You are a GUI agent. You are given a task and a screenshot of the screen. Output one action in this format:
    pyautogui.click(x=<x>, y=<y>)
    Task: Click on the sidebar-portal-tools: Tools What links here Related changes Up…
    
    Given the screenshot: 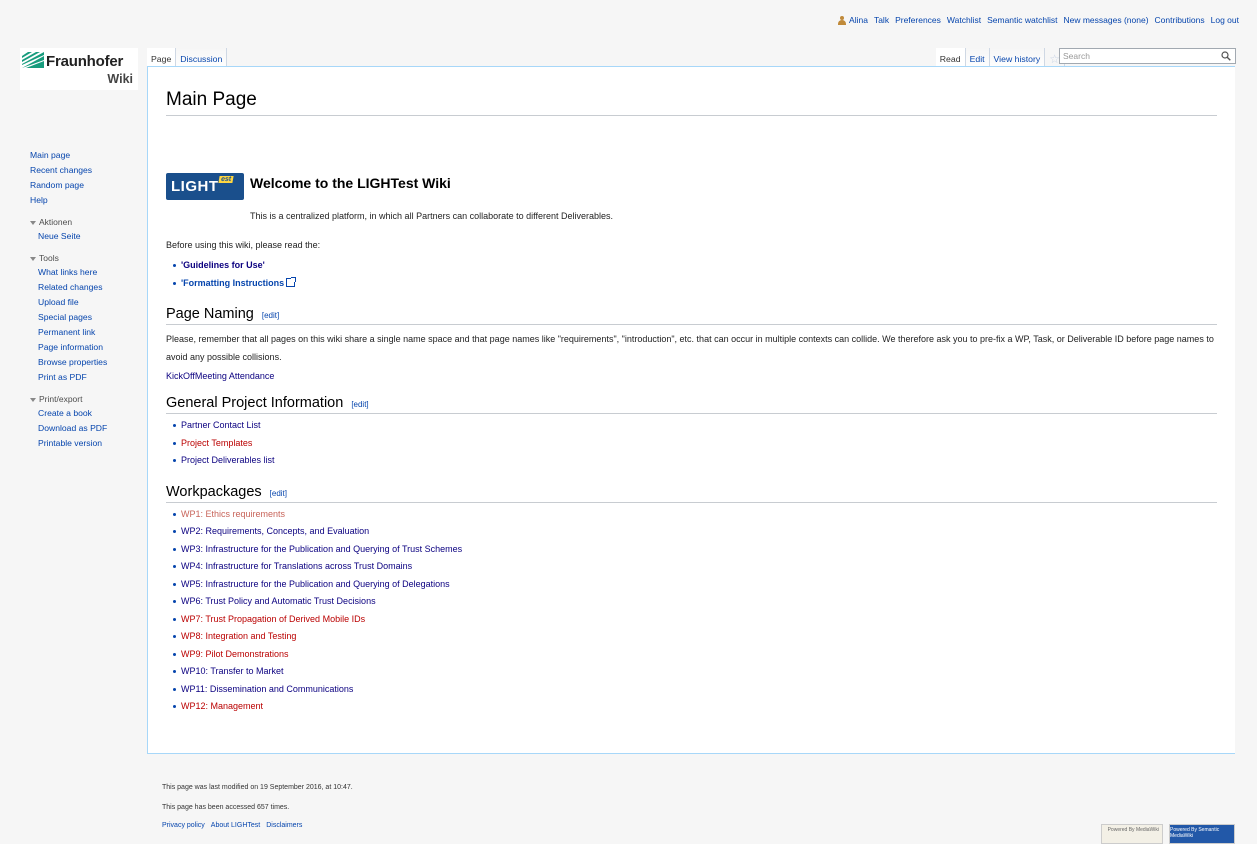 What is the action you would take?
    pyautogui.click(x=86, y=317)
    